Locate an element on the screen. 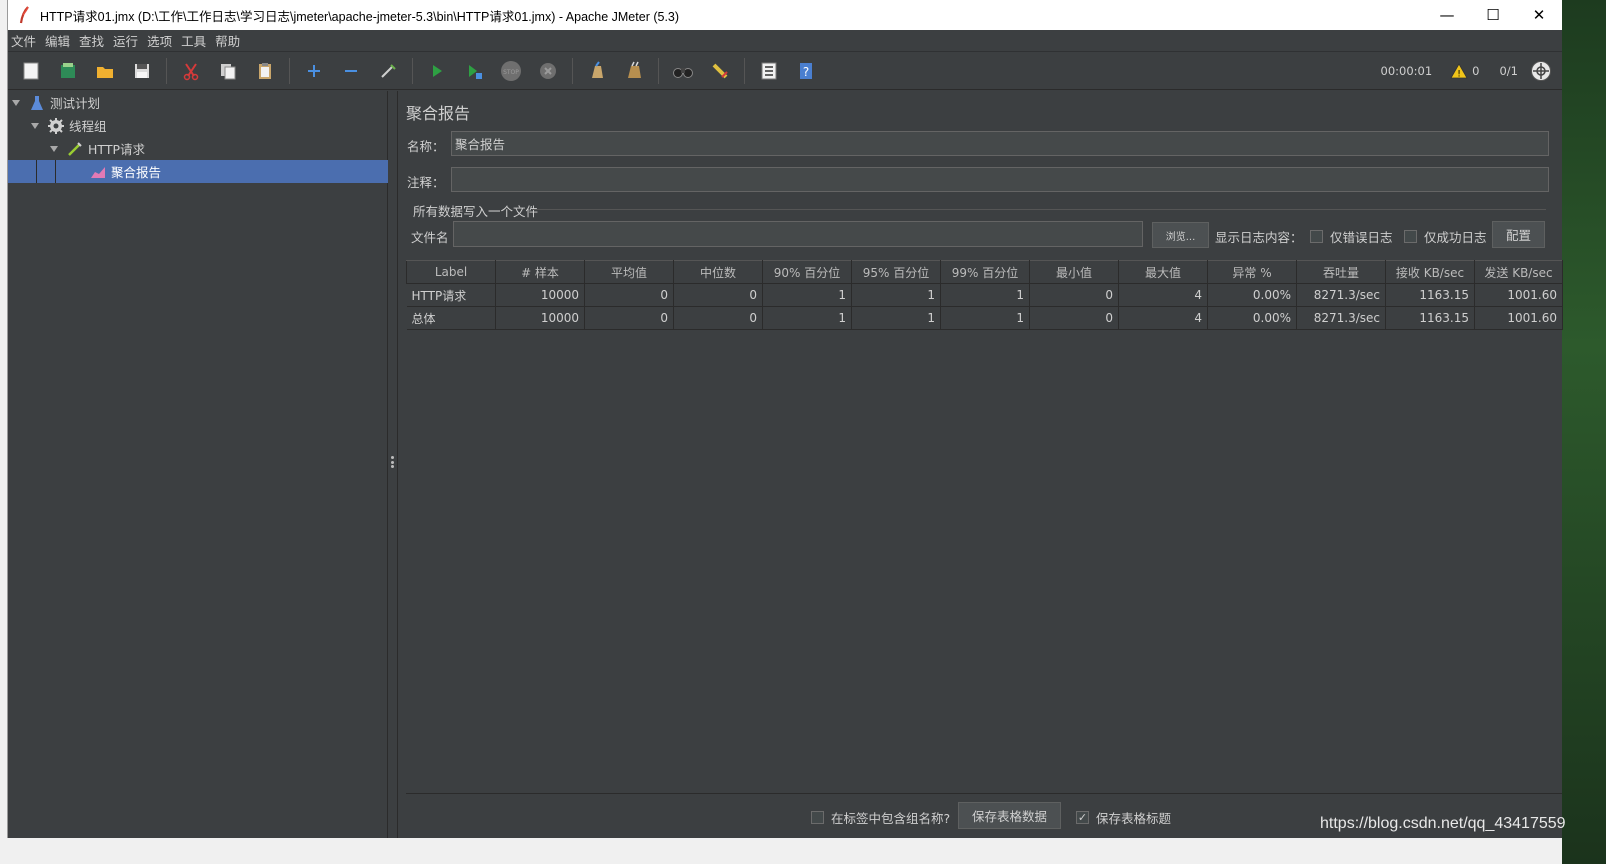 The height and width of the screenshot is (864, 1606). save-table-data-button: 保存表格数据 is located at coordinates (1009, 815).